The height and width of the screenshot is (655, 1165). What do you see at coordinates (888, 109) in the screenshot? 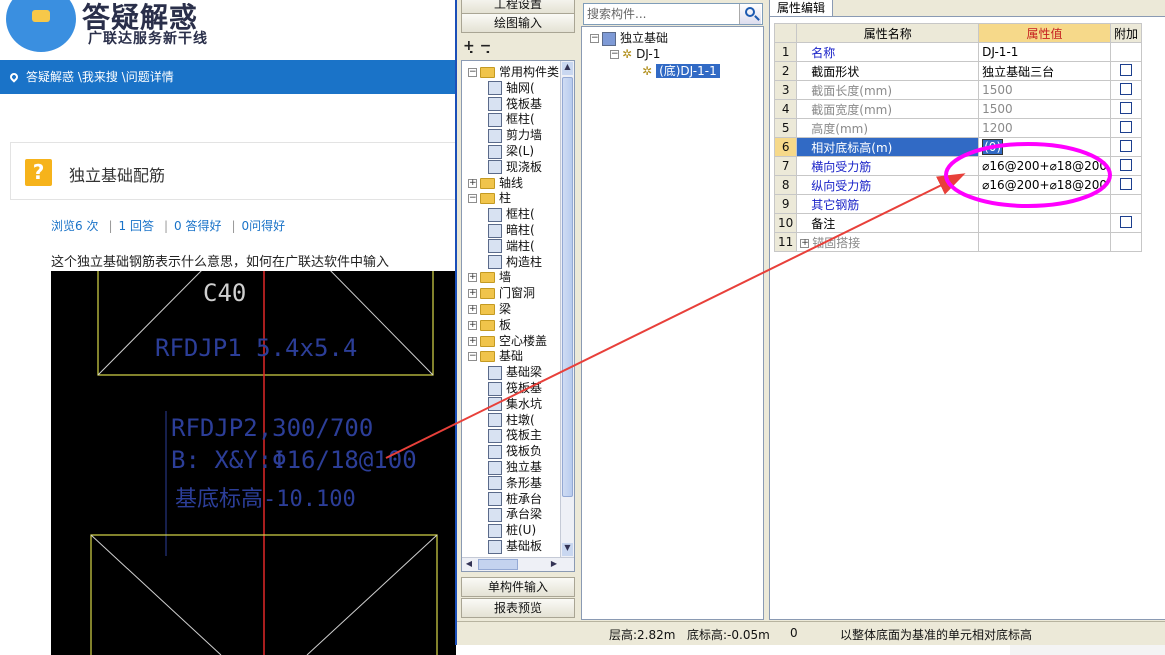
I see `property-name: 截面宽度(mm)` at bounding box center [888, 109].